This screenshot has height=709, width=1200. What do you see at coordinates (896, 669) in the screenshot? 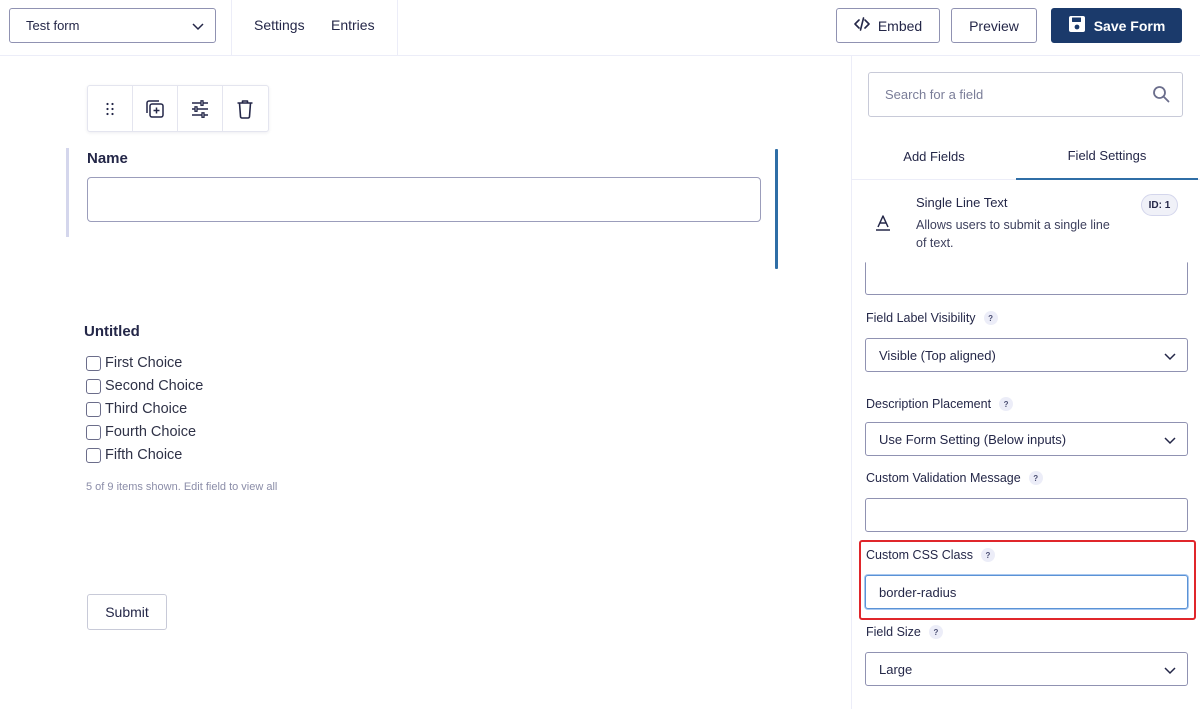
I see `field-size-value: Large` at bounding box center [896, 669].